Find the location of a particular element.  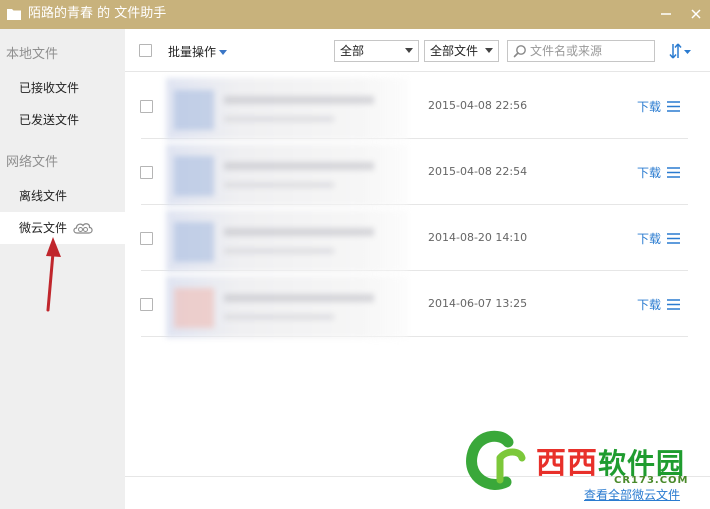

file-type-select-value: 全部文件 is located at coordinates (454, 51).